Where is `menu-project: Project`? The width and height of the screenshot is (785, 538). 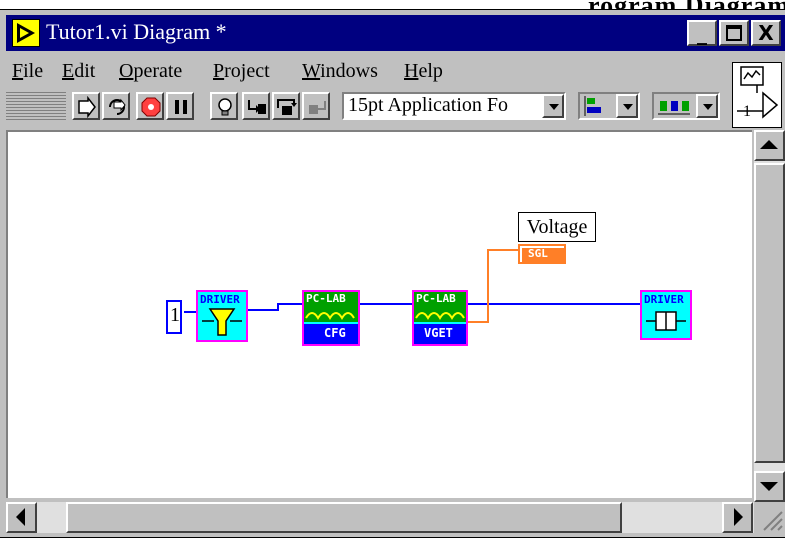
menu-project: Project is located at coordinates (241, 71).